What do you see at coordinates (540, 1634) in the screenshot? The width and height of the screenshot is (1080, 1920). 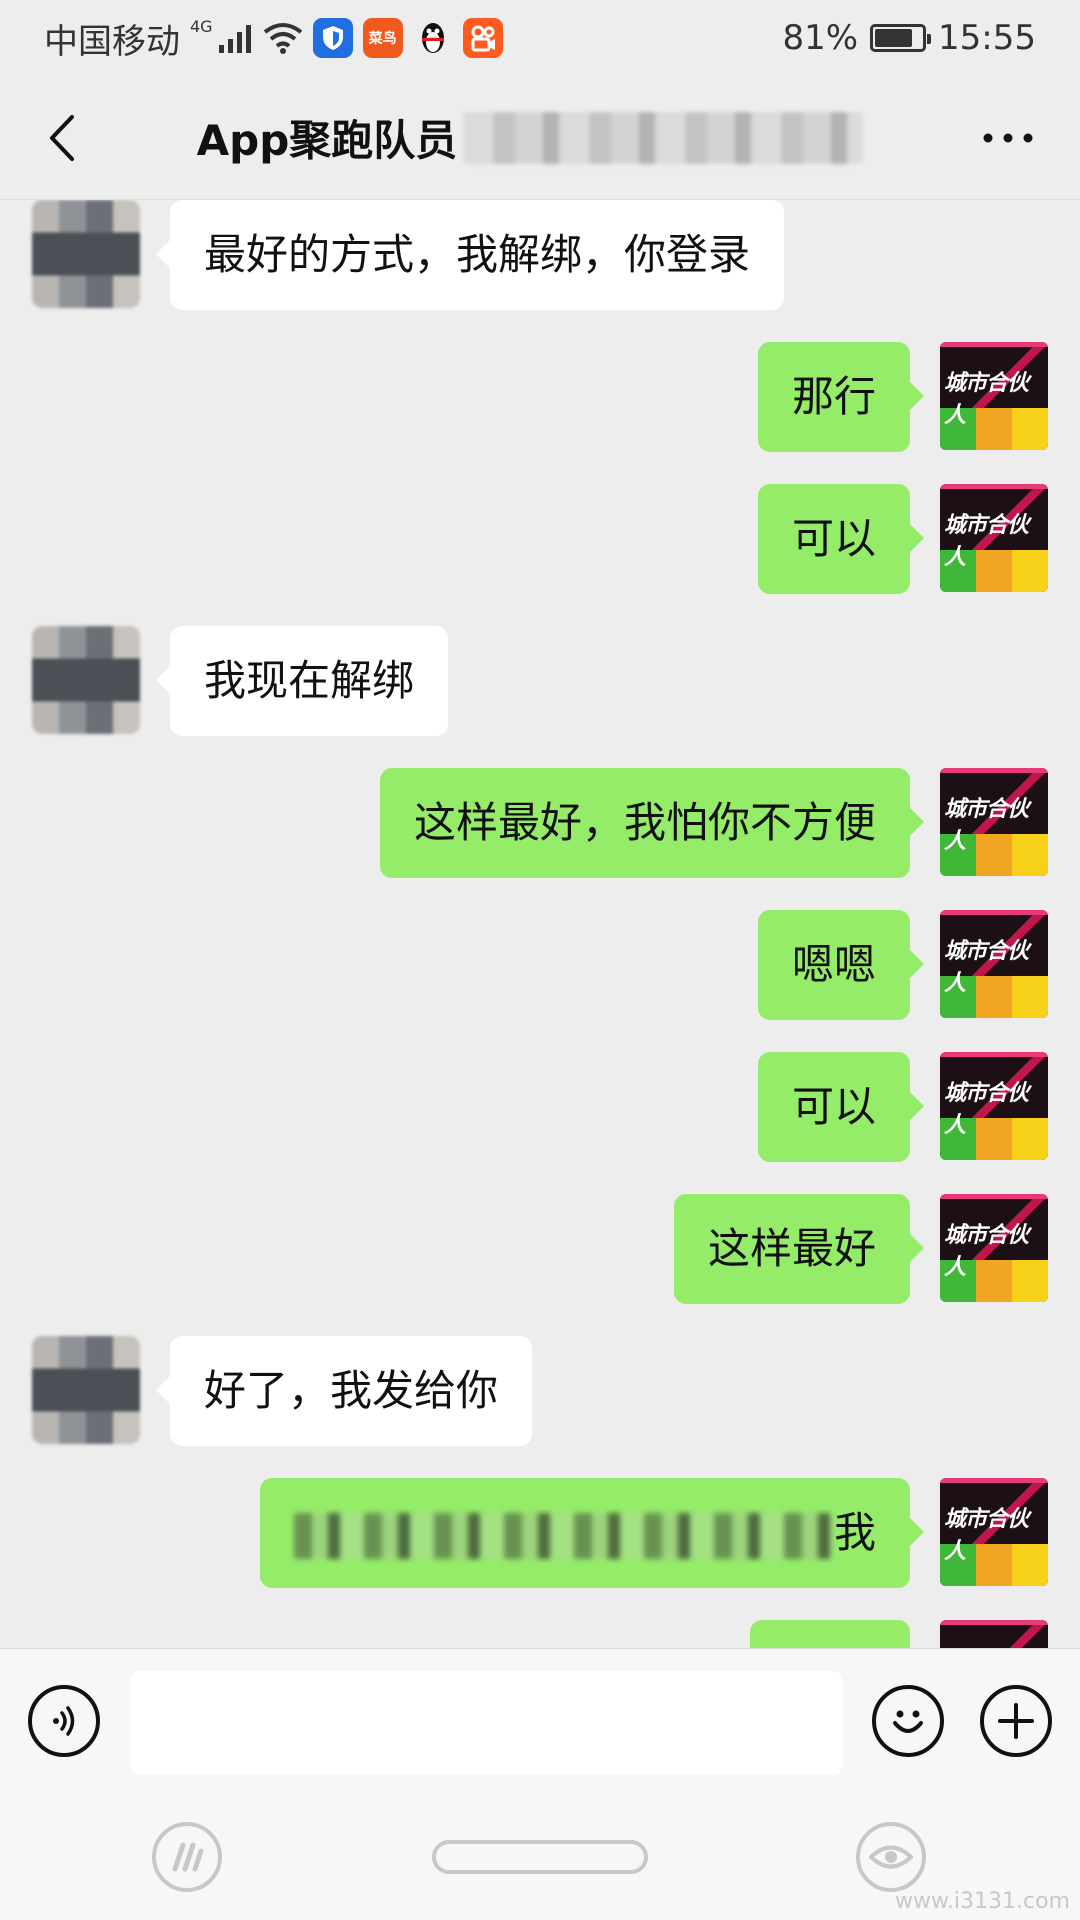 I see `message-row-partial` at bounding box center [540, 1634].